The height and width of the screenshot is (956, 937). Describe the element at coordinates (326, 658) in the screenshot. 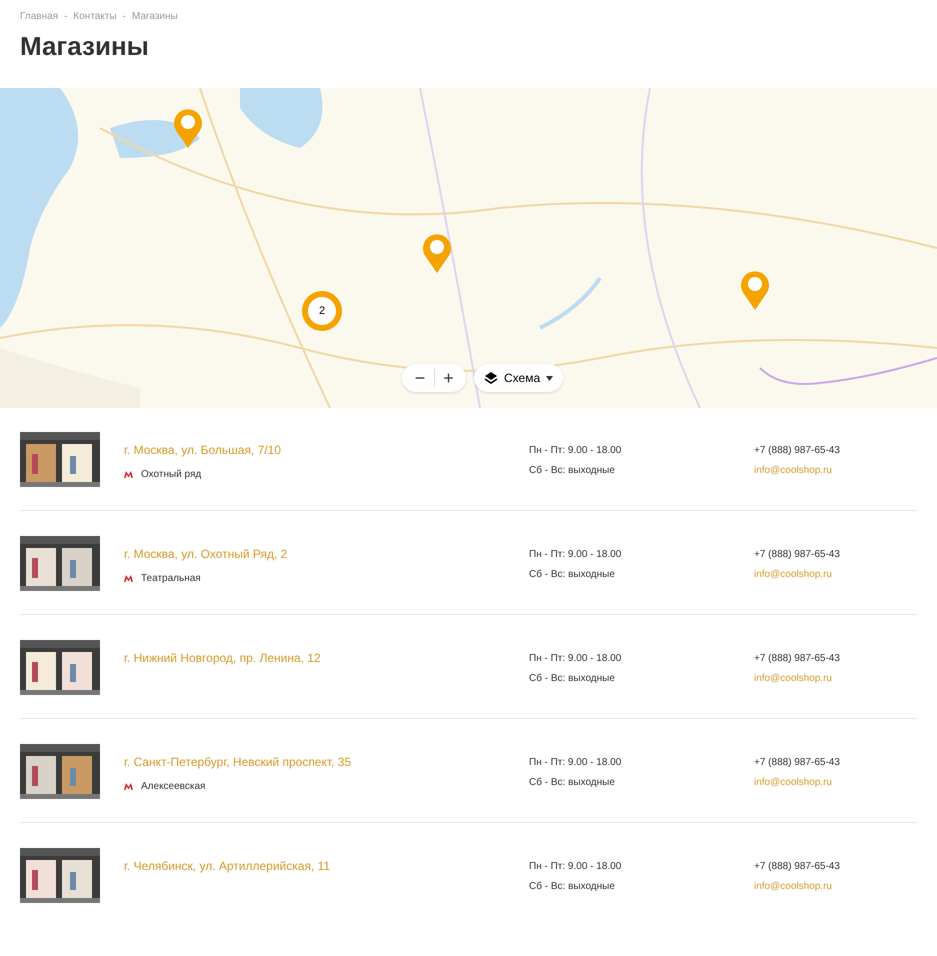

I see `store-address-link: г. Нижний Новгород, пр. Ленина, 12` at that location.